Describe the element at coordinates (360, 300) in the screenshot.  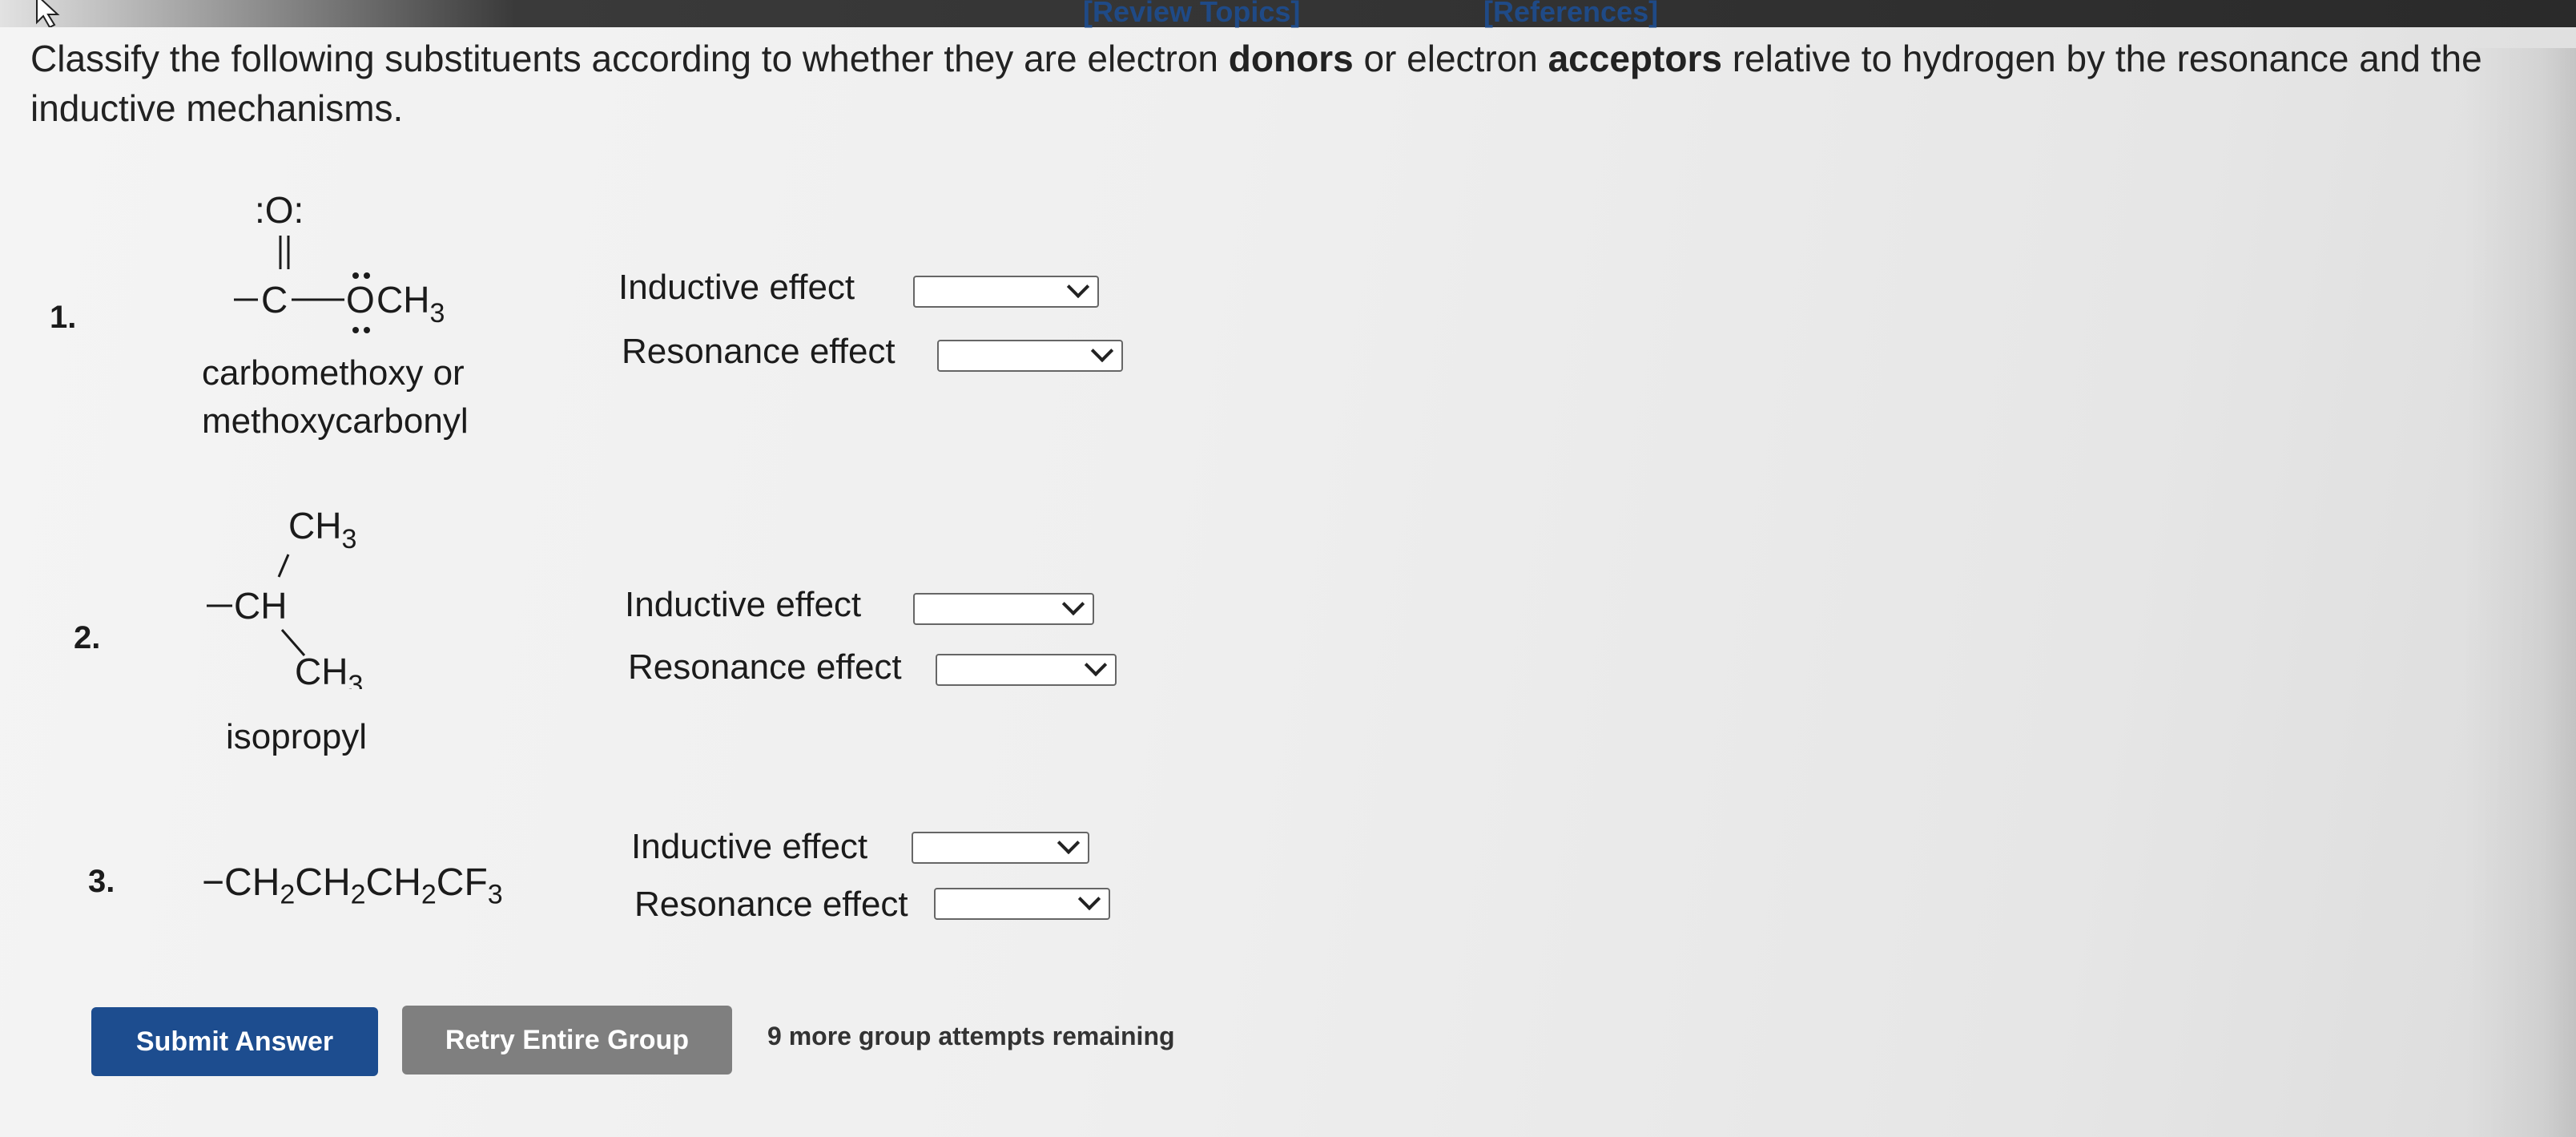
I see `ether-oxygen: O` at that location.